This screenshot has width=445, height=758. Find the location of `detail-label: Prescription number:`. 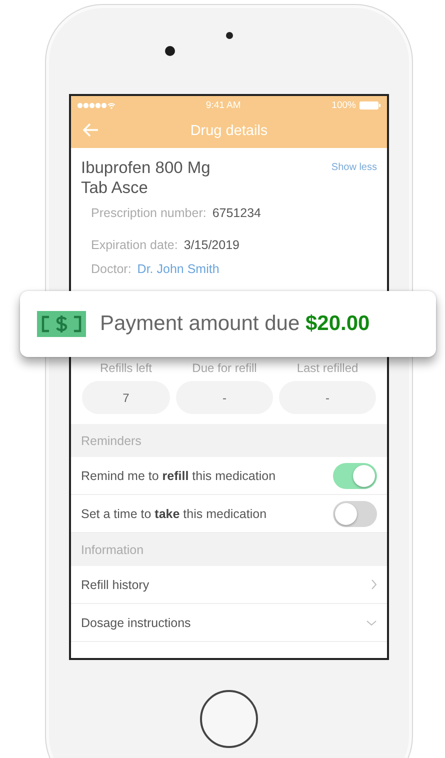

detail-label: Prescription number: is located at coordinates (148, 213).